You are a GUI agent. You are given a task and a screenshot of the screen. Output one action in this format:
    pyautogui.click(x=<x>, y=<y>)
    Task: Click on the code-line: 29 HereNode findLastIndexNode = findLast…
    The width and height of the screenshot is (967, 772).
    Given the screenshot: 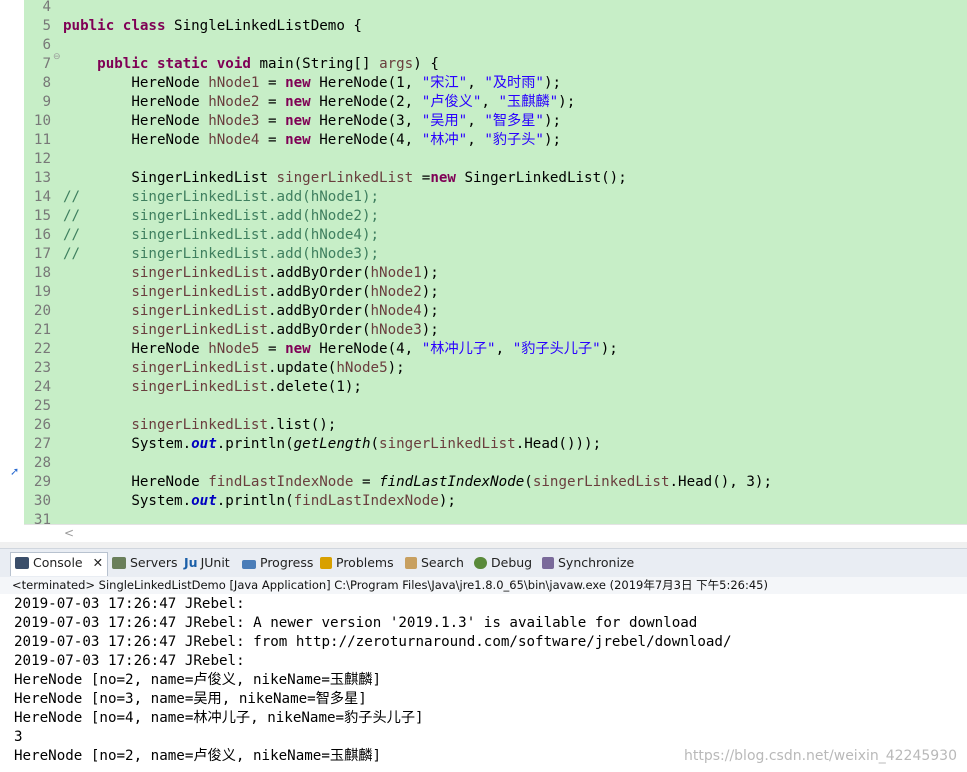 What is the action you would take?
    pyautogui.click(x=483, y=482)
    